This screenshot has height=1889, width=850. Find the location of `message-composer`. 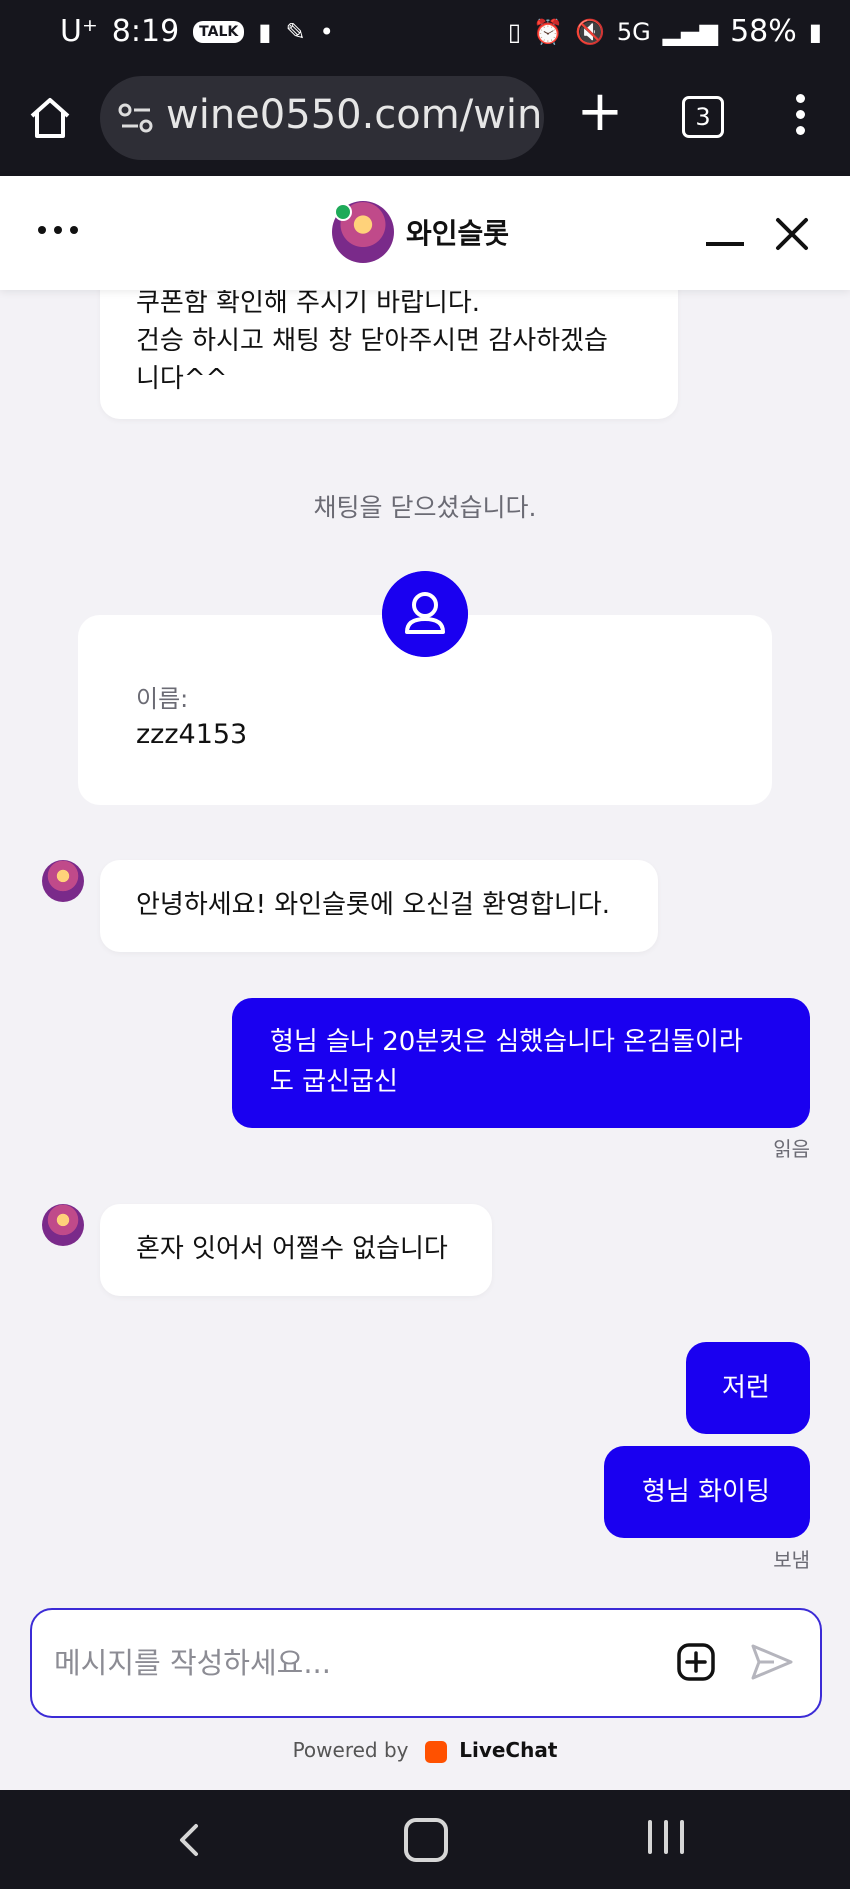

message-composer is located at coordinates (426, 1663).